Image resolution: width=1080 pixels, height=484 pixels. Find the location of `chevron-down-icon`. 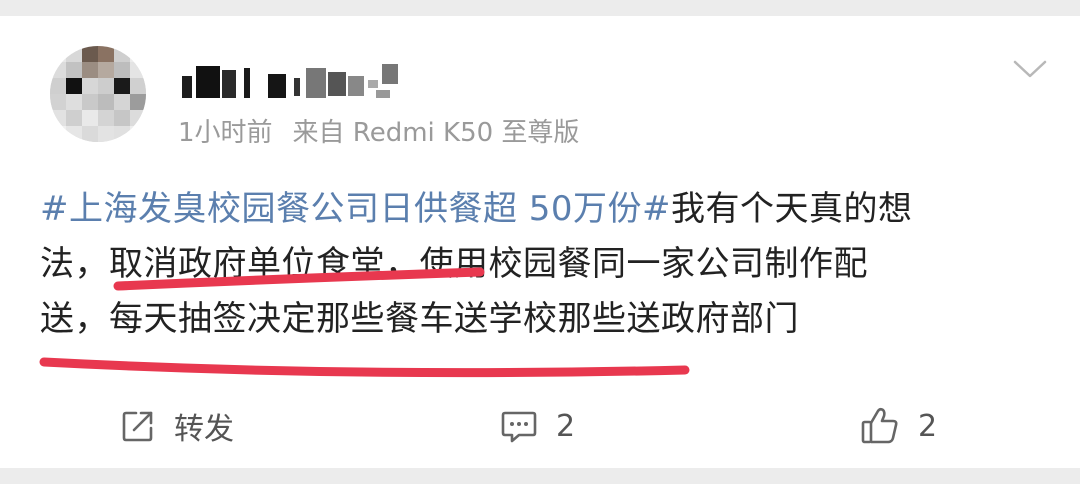

chevron-down-icon is located at coordinates (1030, 69).